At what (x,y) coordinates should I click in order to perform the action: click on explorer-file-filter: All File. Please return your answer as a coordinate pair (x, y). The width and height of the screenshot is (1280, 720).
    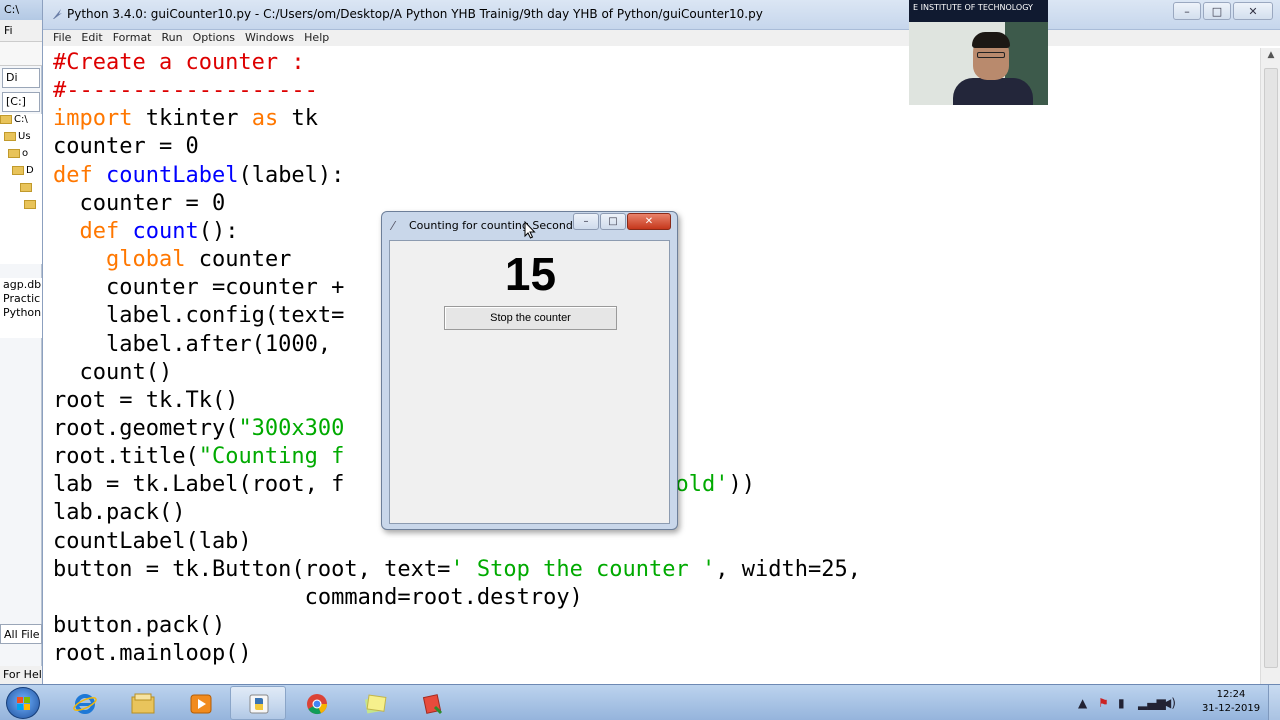
    Looking at the image, I should click on (21, 634).